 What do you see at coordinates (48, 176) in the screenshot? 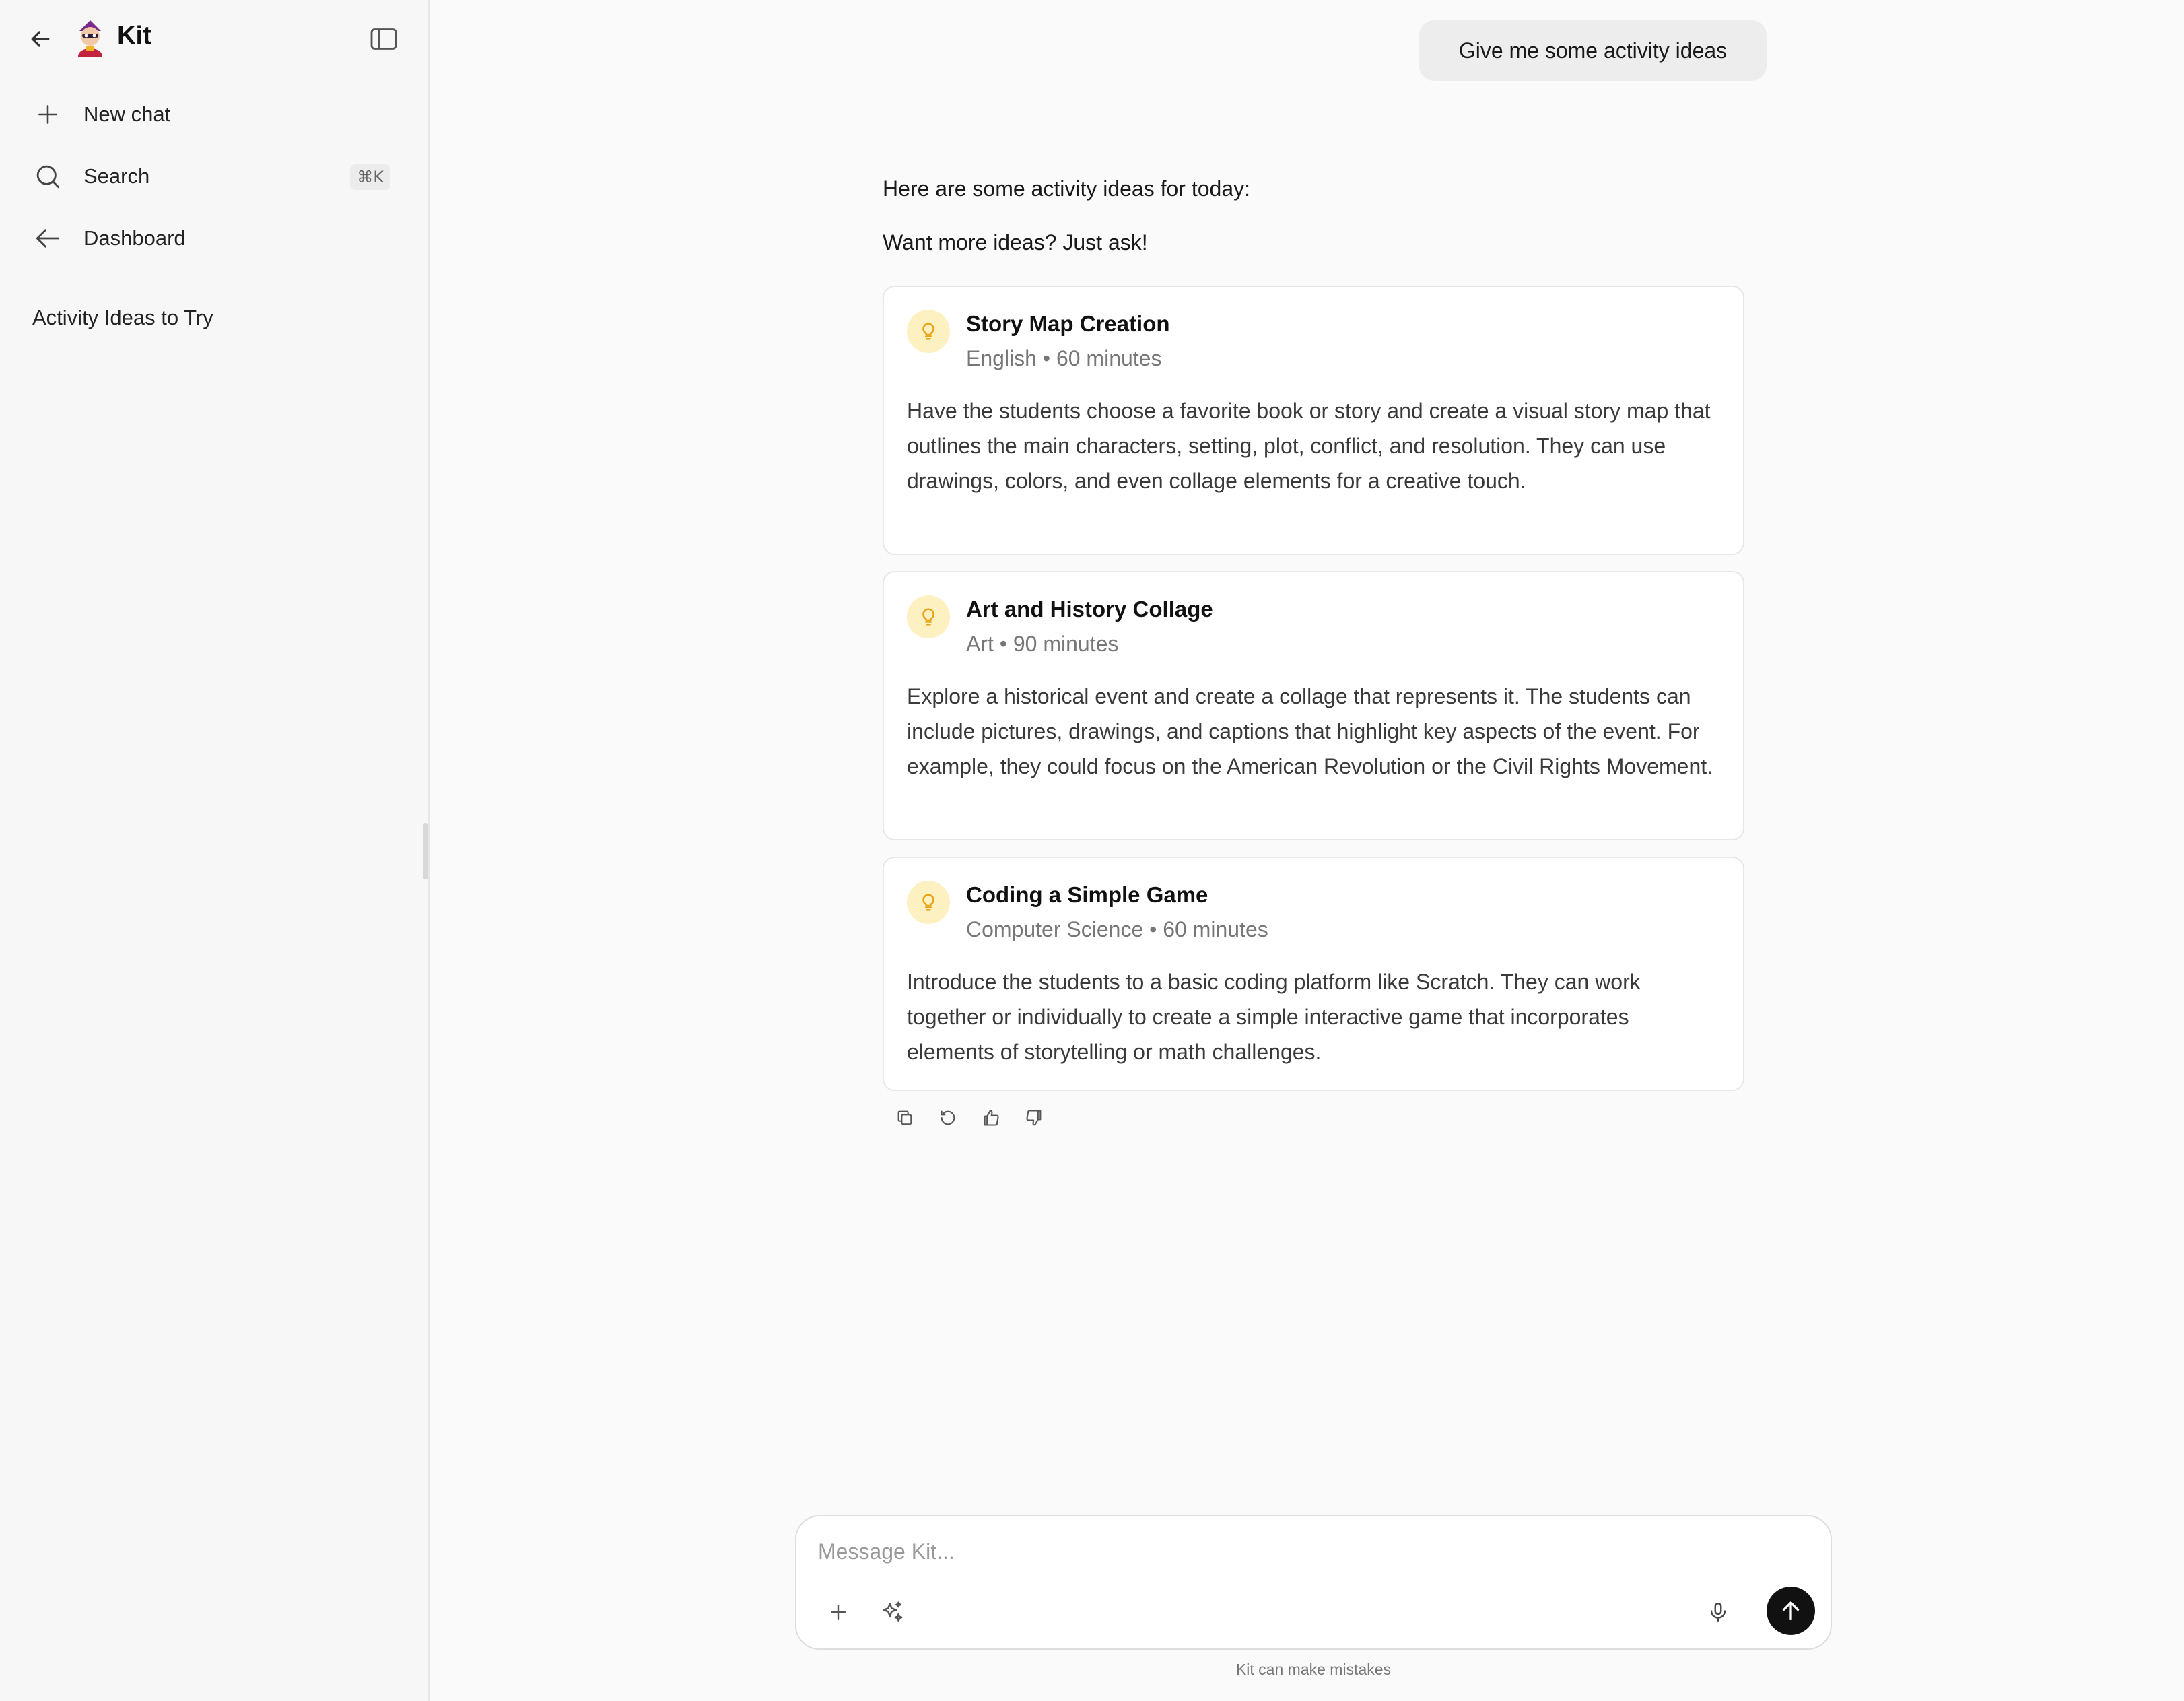
I see `search-icon` at bounding box center [48, 176].